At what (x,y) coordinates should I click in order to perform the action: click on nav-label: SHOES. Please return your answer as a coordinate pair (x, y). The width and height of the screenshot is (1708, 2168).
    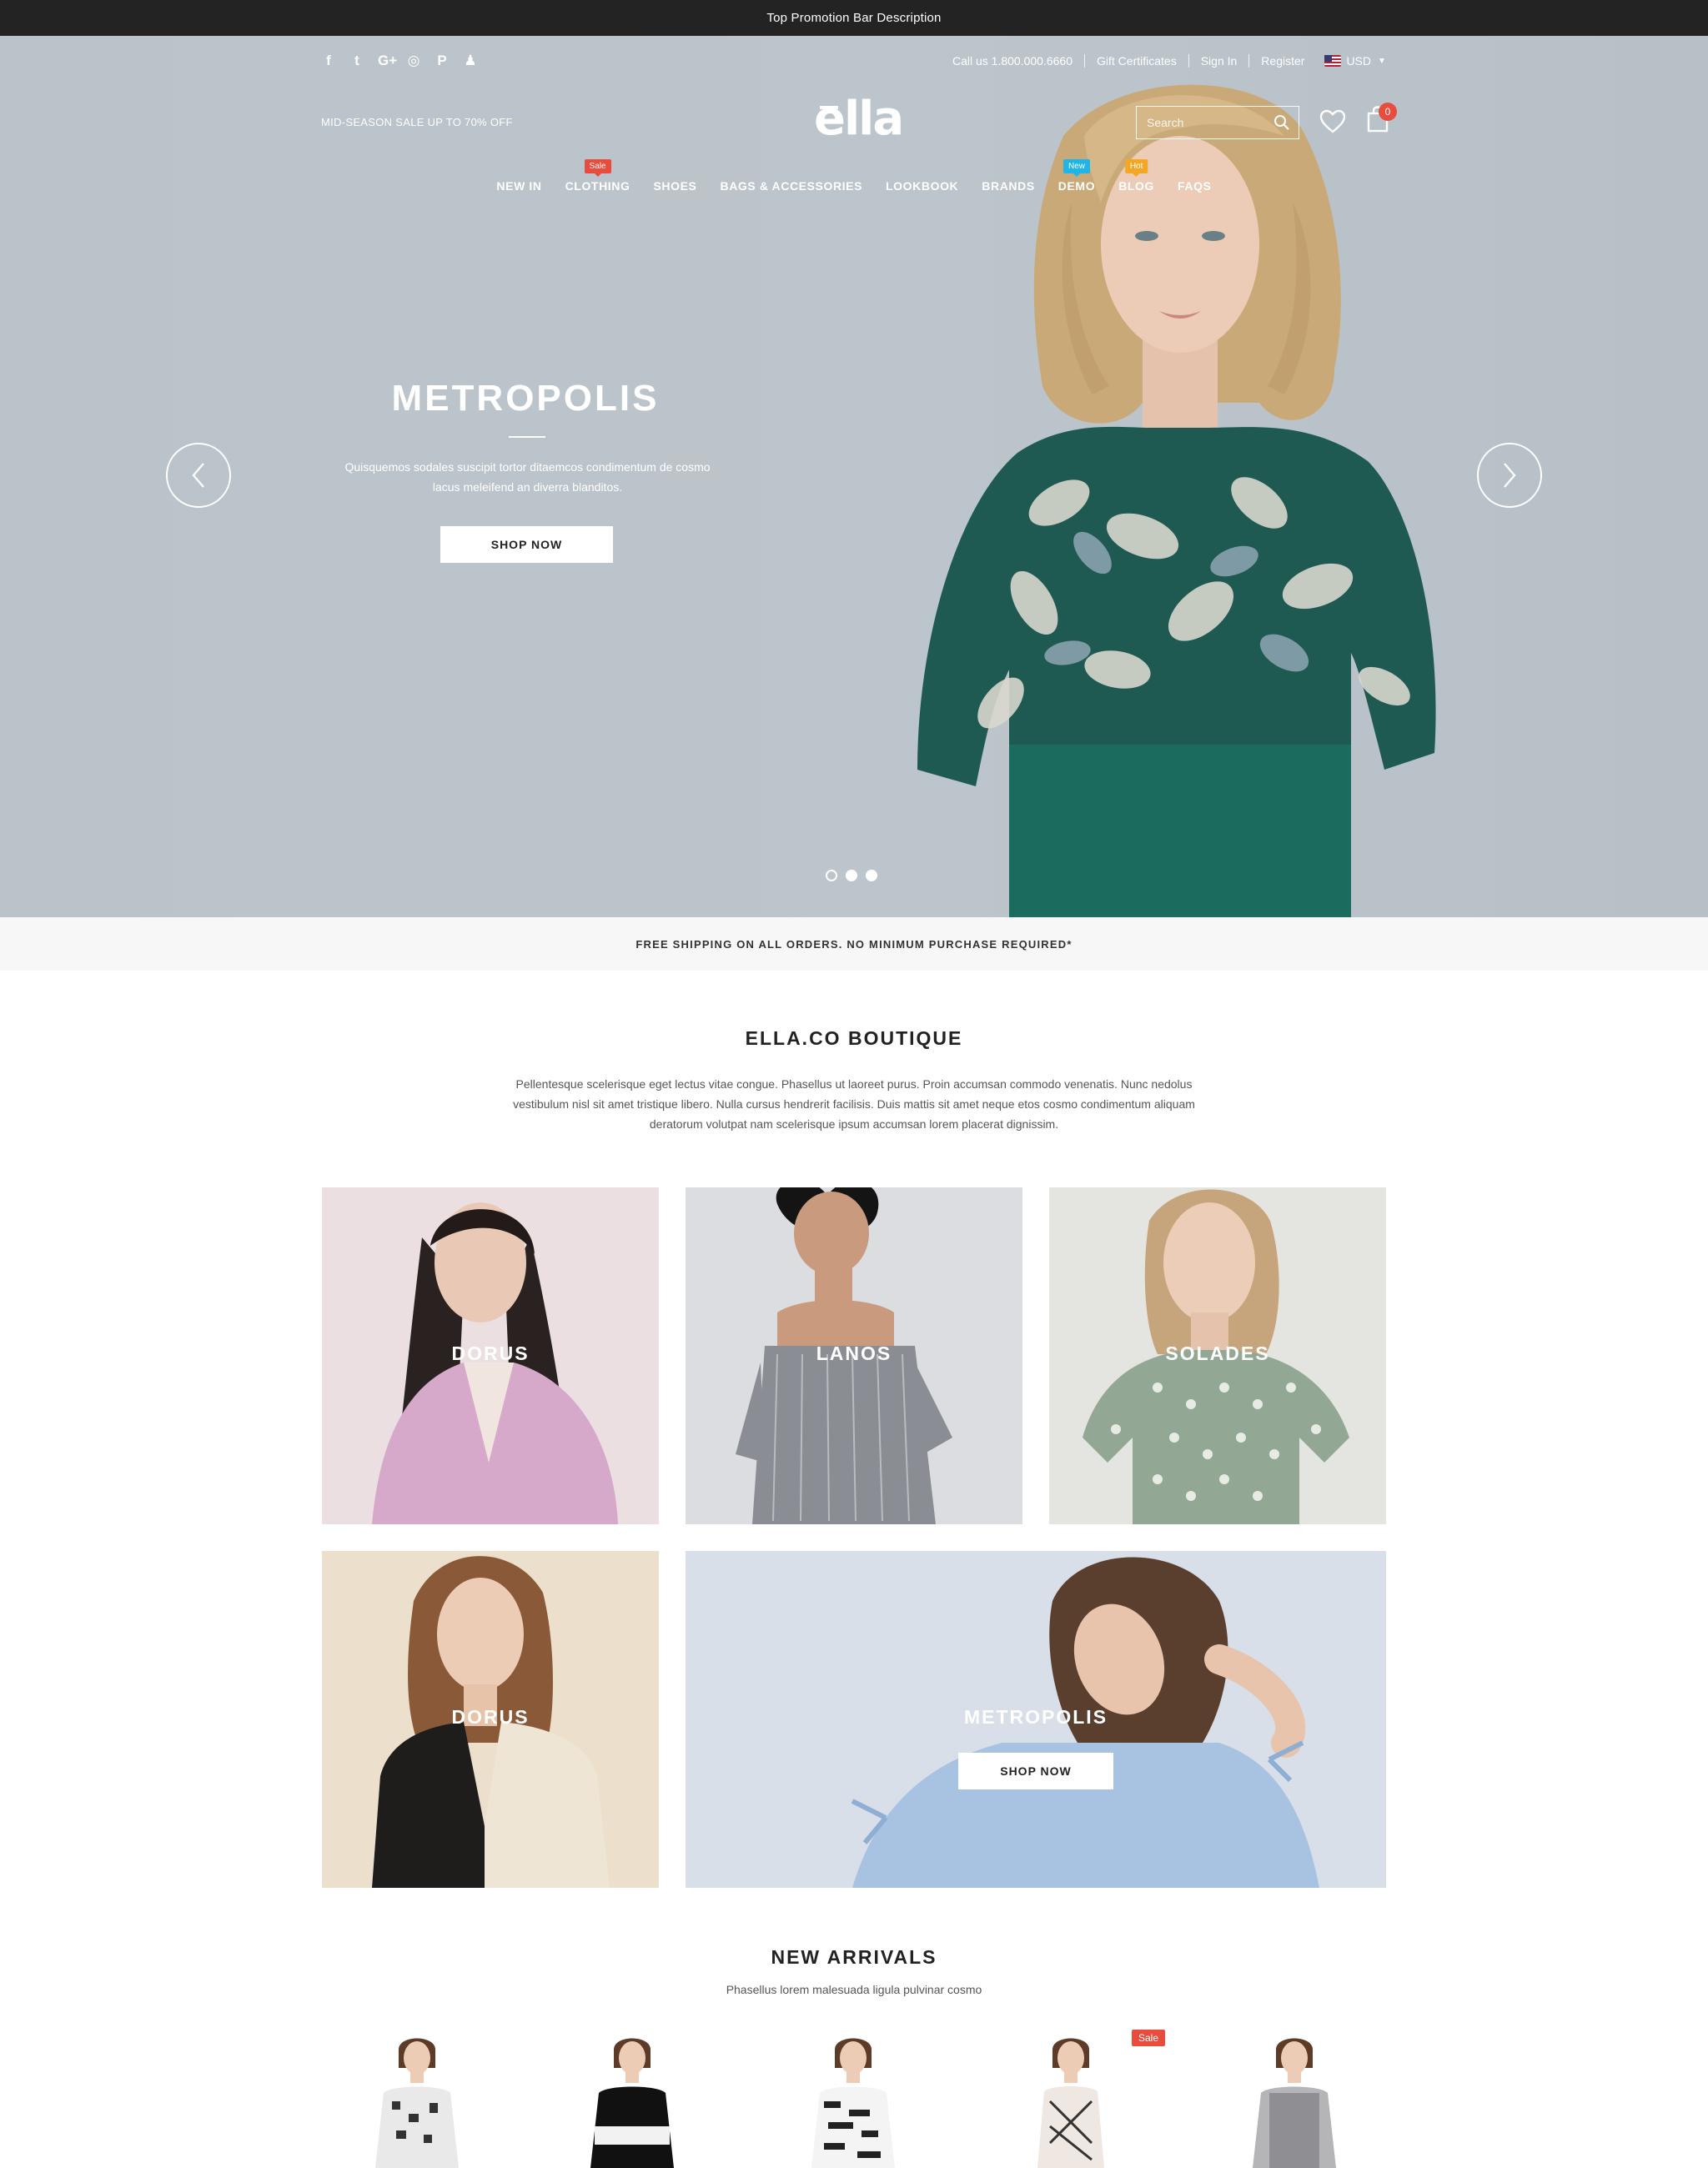
    Looking at the image, I should click on (675, 186).